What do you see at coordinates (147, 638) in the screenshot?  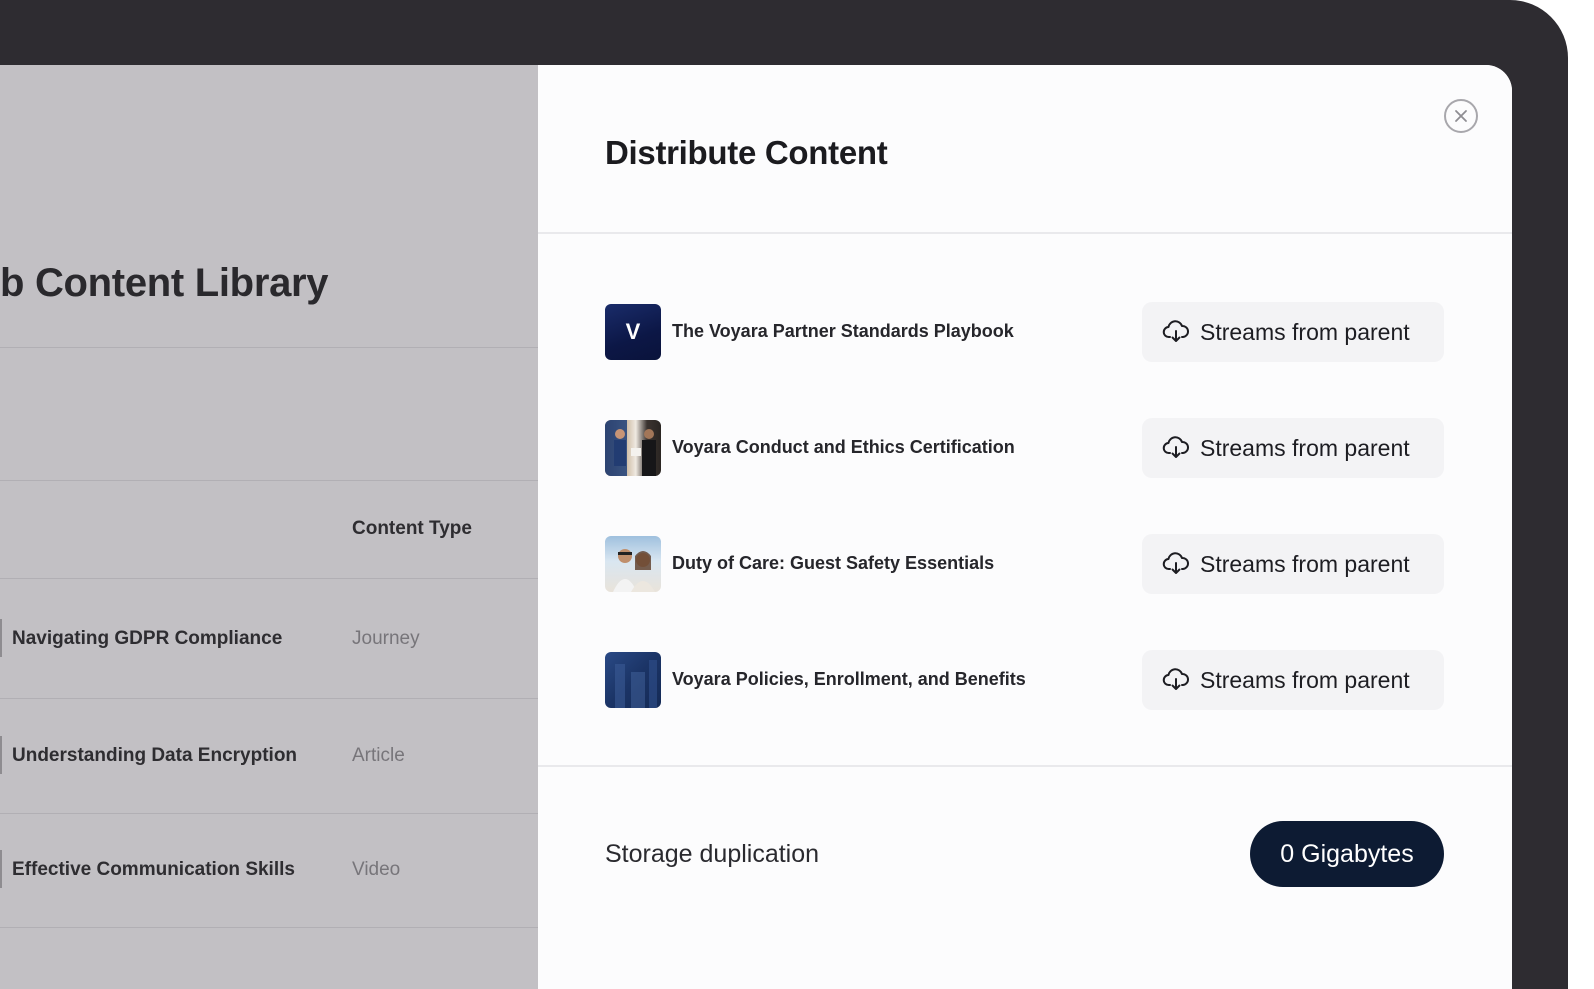 I see `table-row-name: Navigating GDPR Compliance` at bounding box center [147, 638].